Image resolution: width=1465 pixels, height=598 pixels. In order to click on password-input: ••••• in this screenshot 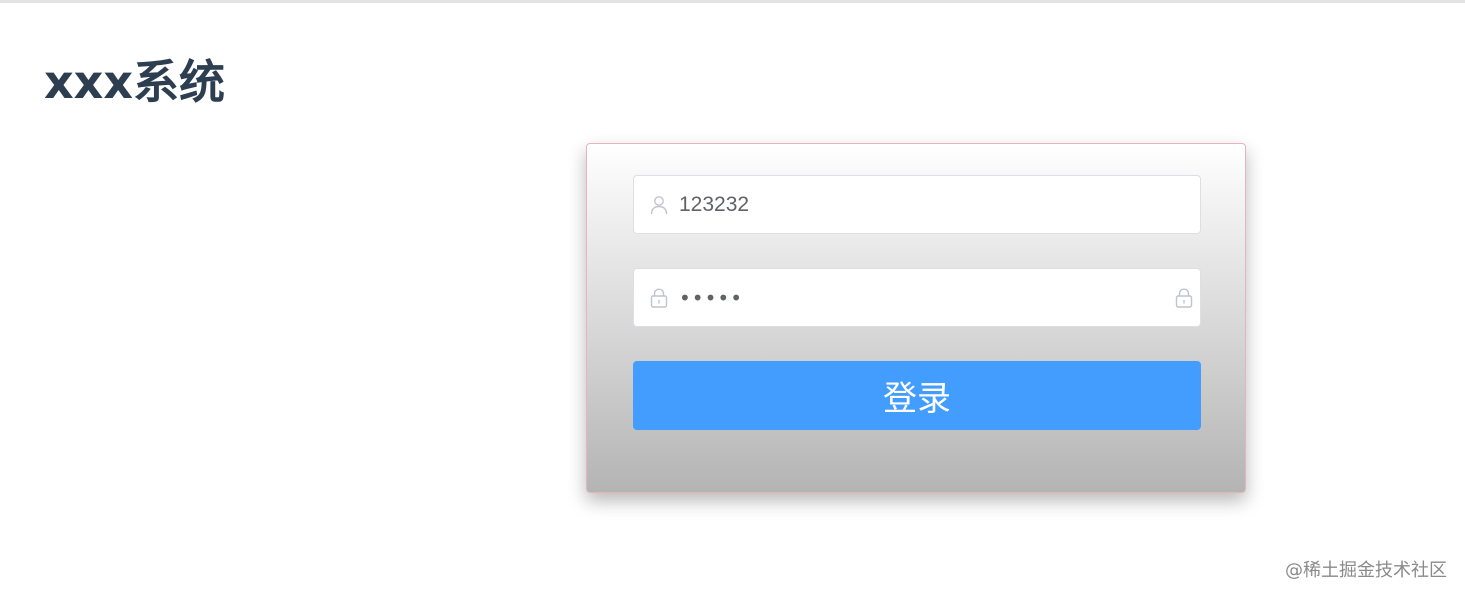, I will do `click(922, 298)`.